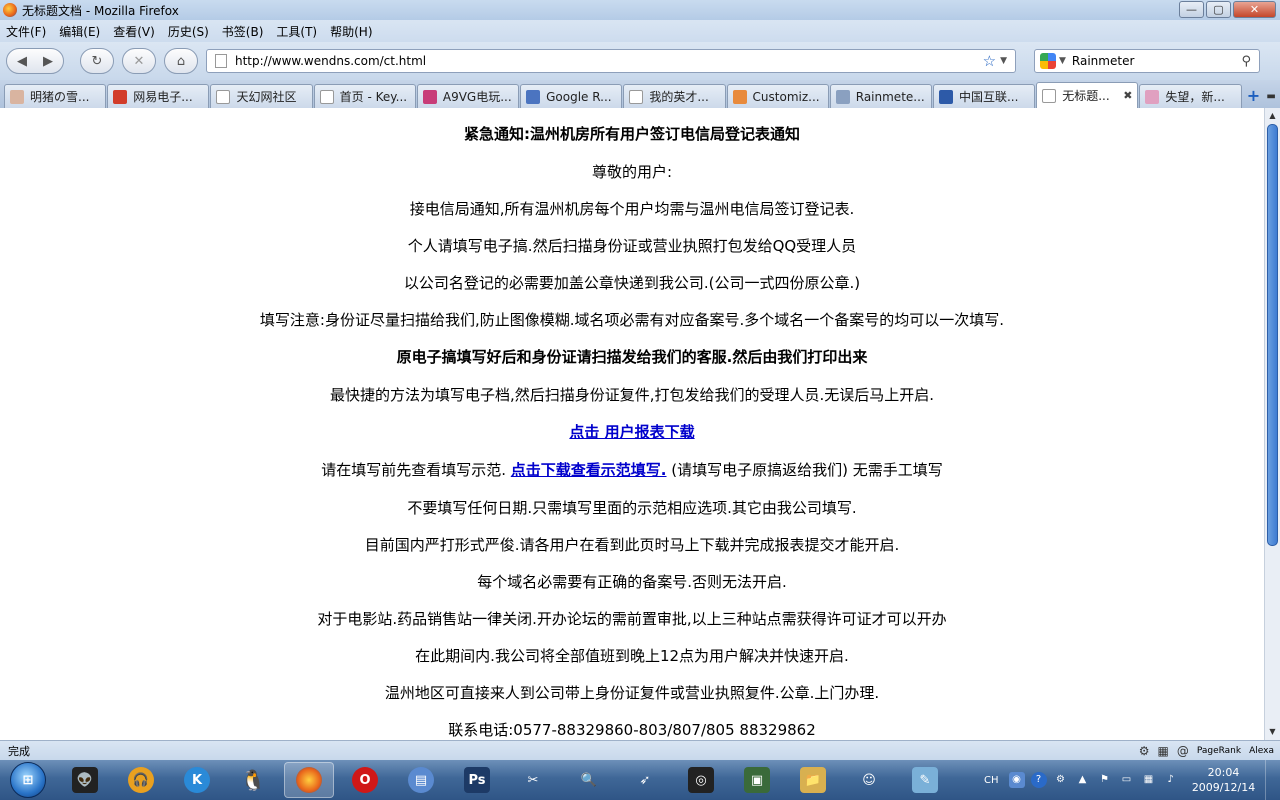 The image size is (1280, 800). I want to click on menu-tools: 工具(T), so click(296, 31).